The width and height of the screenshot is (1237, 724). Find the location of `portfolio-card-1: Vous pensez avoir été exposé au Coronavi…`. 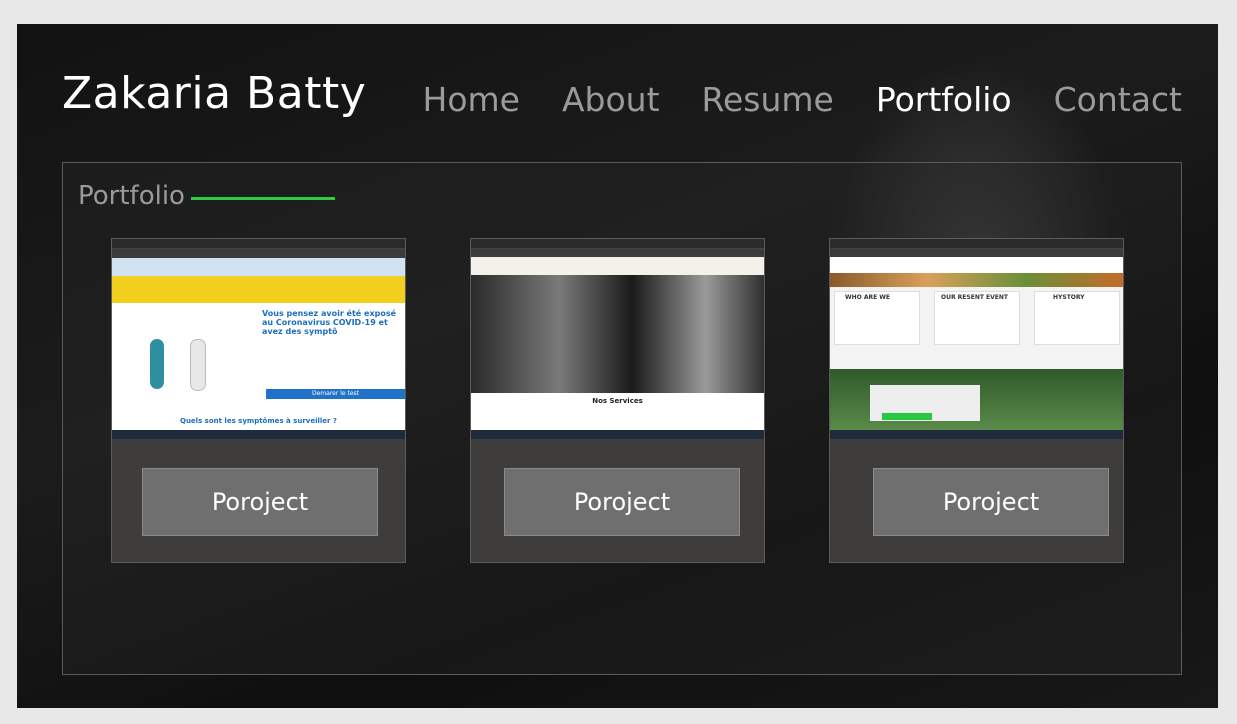

portfolio-card-1: Vous pensez avoir été exposé au Coronavi… is located at coordinates (258, 400).